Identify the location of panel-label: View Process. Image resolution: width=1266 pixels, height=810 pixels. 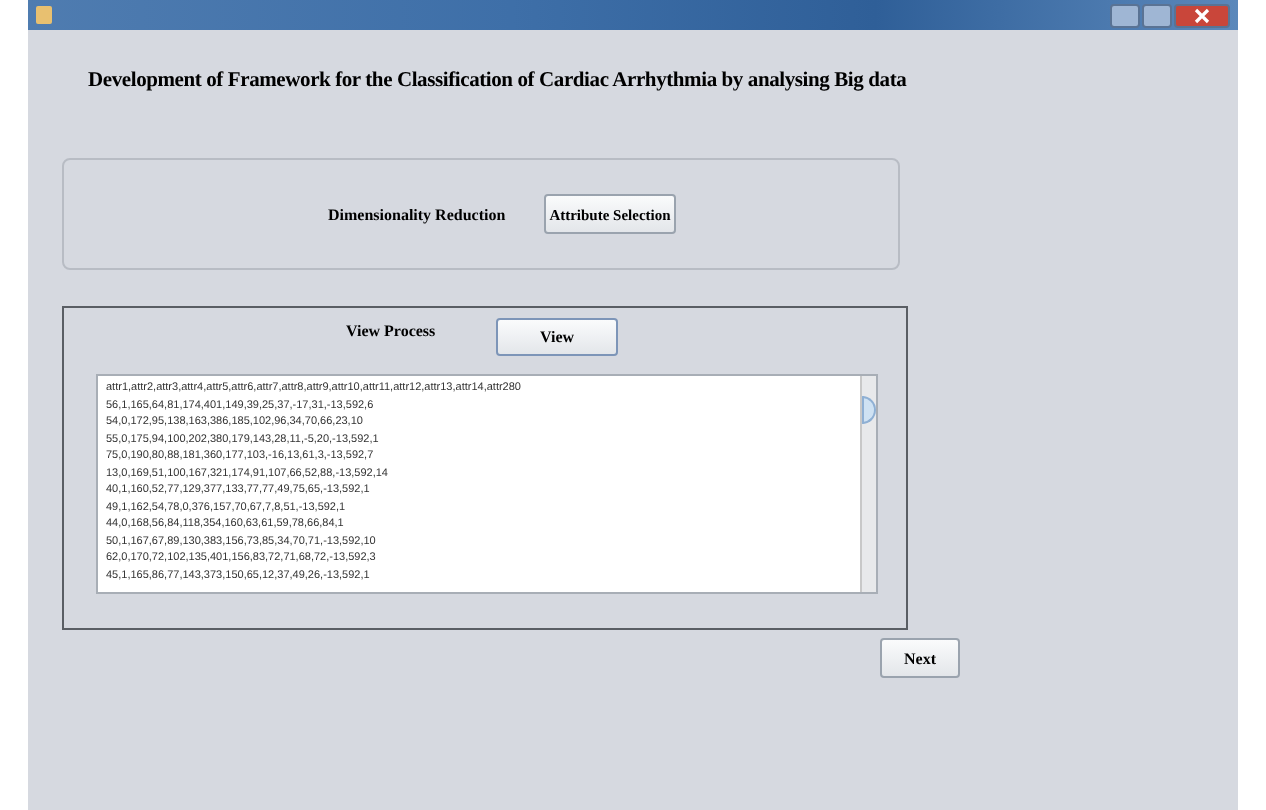
(392, 330).